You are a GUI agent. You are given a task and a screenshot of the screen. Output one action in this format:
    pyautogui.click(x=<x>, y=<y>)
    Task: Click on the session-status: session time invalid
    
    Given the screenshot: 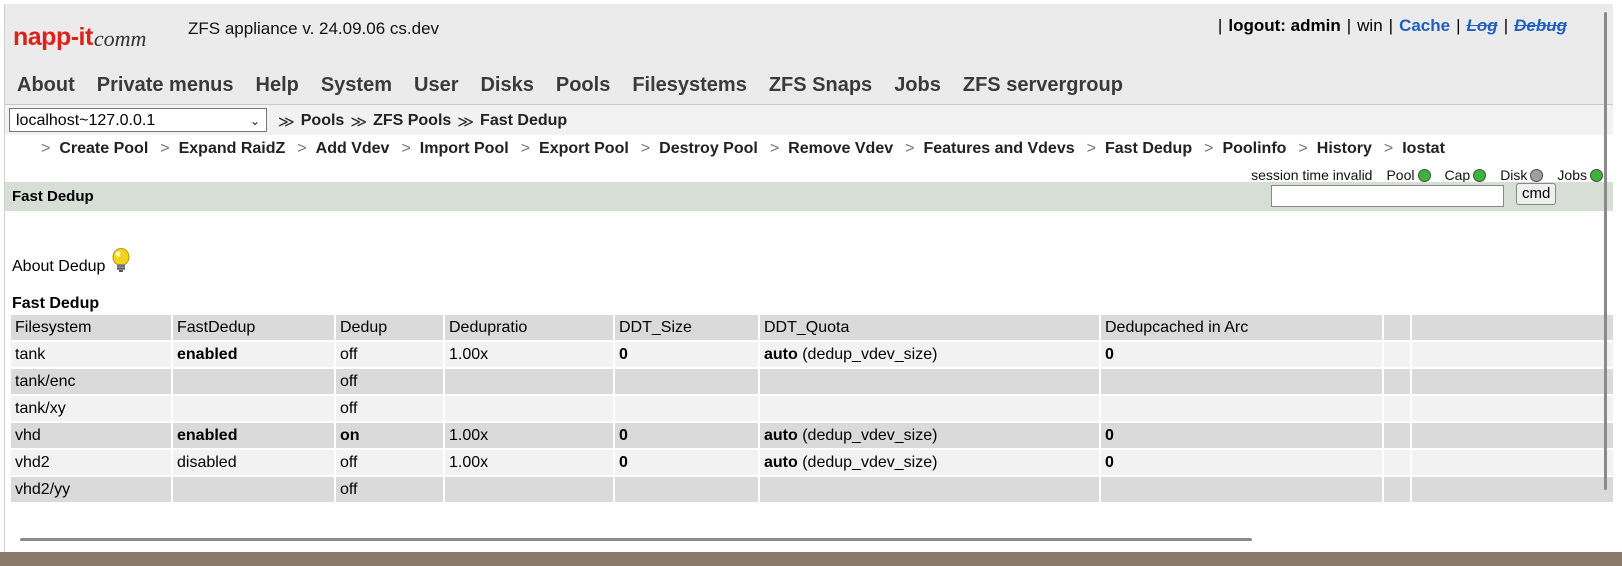 What is the action you would take?
    pyautogui.click(x=1312, y=175)
    